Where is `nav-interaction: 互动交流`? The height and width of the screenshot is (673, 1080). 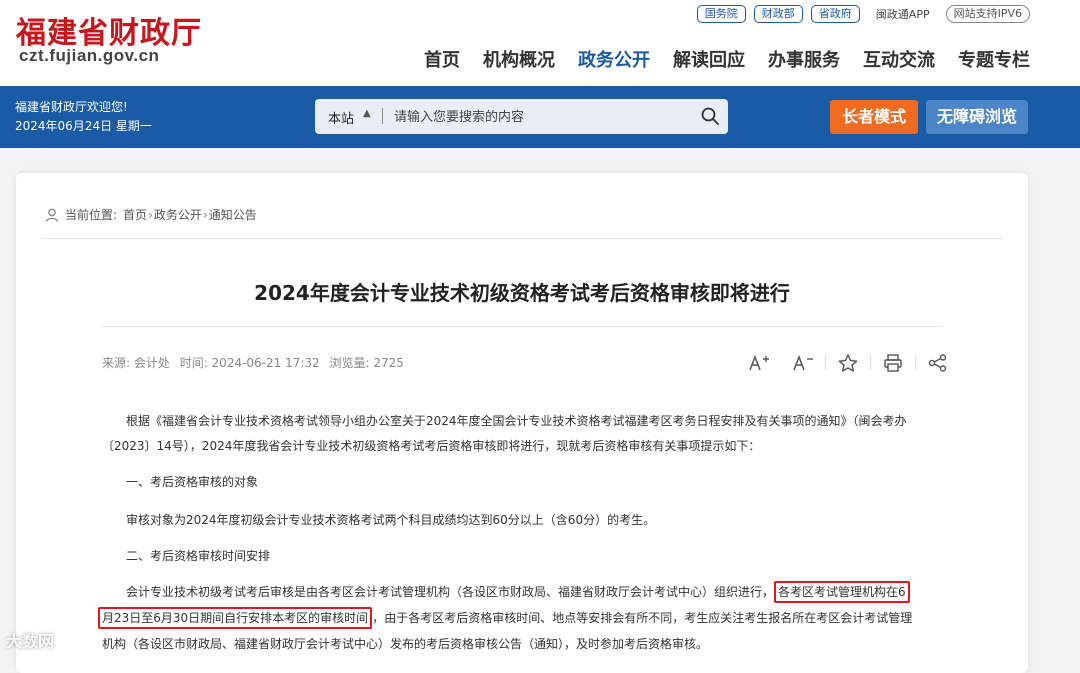
nav-interaction: 互动交流 is located at coordinates (899, 59).